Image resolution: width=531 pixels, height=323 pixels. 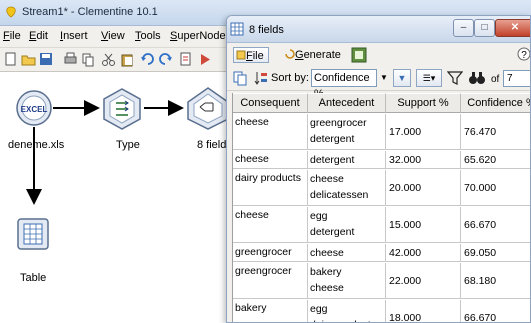 What do you see at coordinates (423, 252) in the screenshot?
I see `support-cell: 42.000` at bounding box center [423, 252].